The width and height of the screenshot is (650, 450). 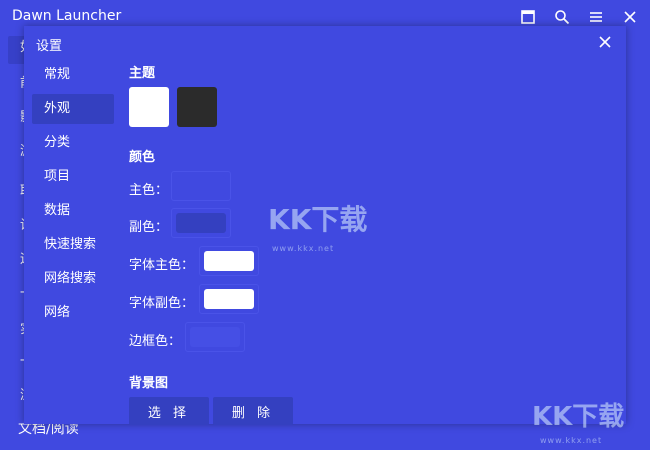 I want to click on secondary-color-picker, so click(x=201, y=223).